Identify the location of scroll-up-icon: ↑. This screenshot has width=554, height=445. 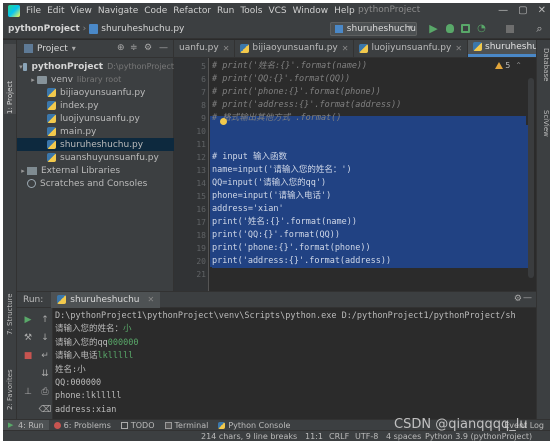
(45, 319).